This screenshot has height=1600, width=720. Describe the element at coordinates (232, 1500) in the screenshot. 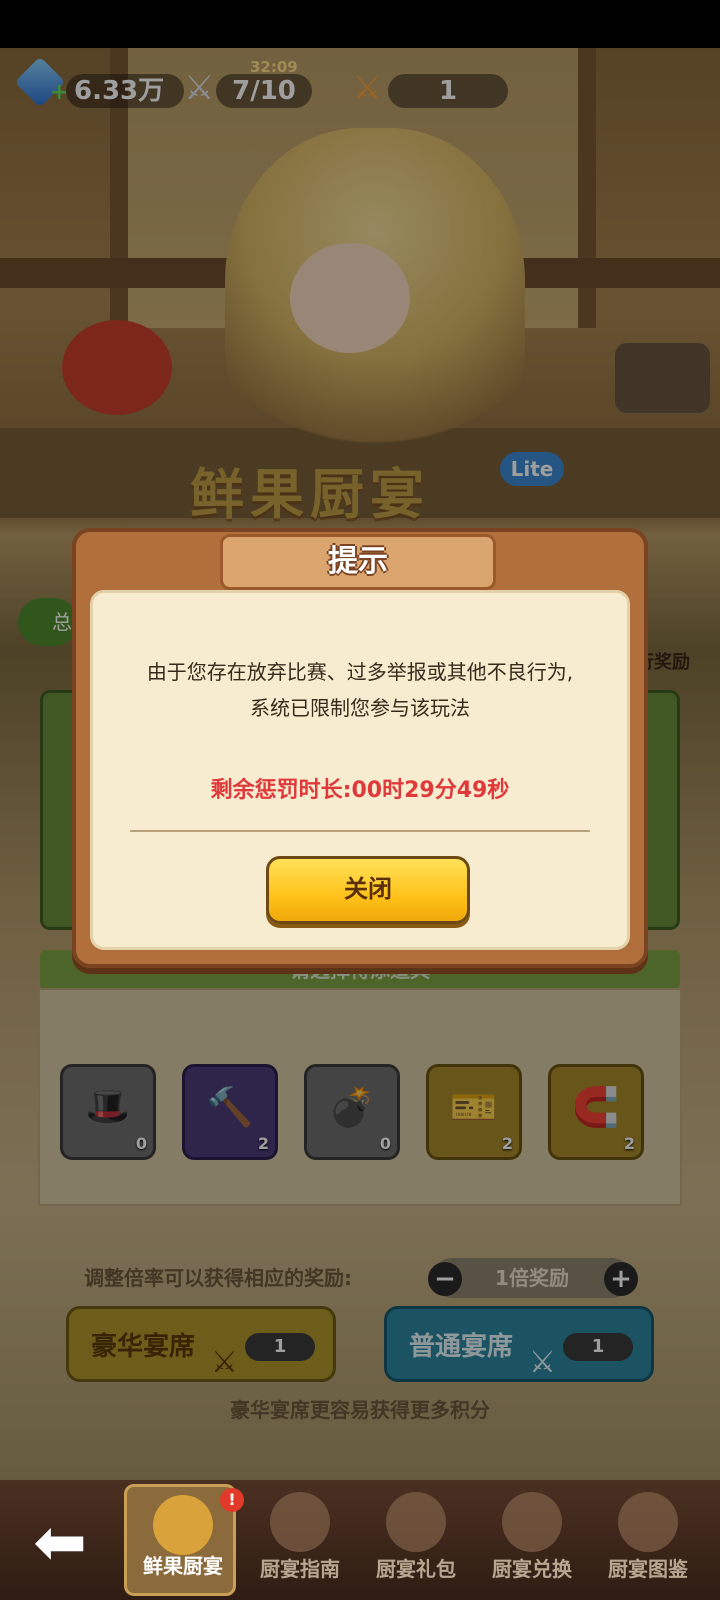

I see `notification-badge: !` at that location.